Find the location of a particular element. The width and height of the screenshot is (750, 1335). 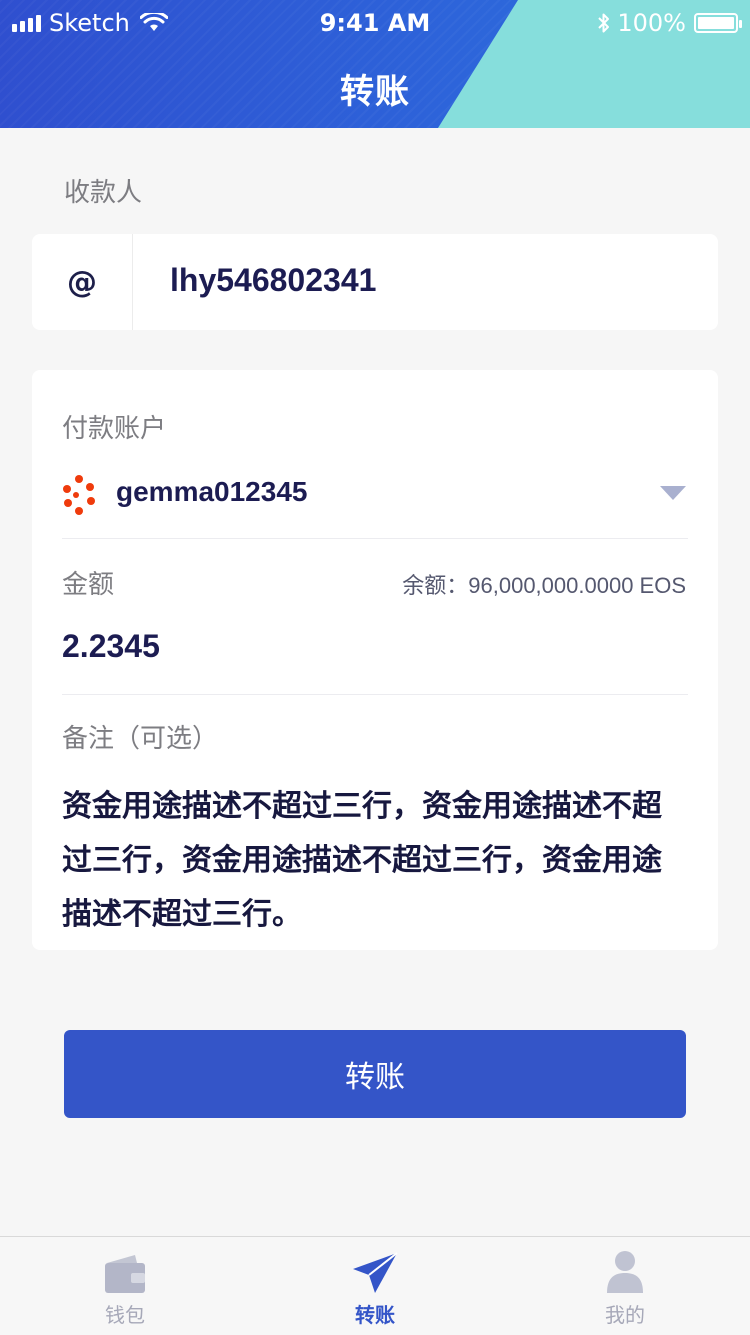

status-bar: Sketch 9:41 AM 100% is located at coordinates (375, 22).